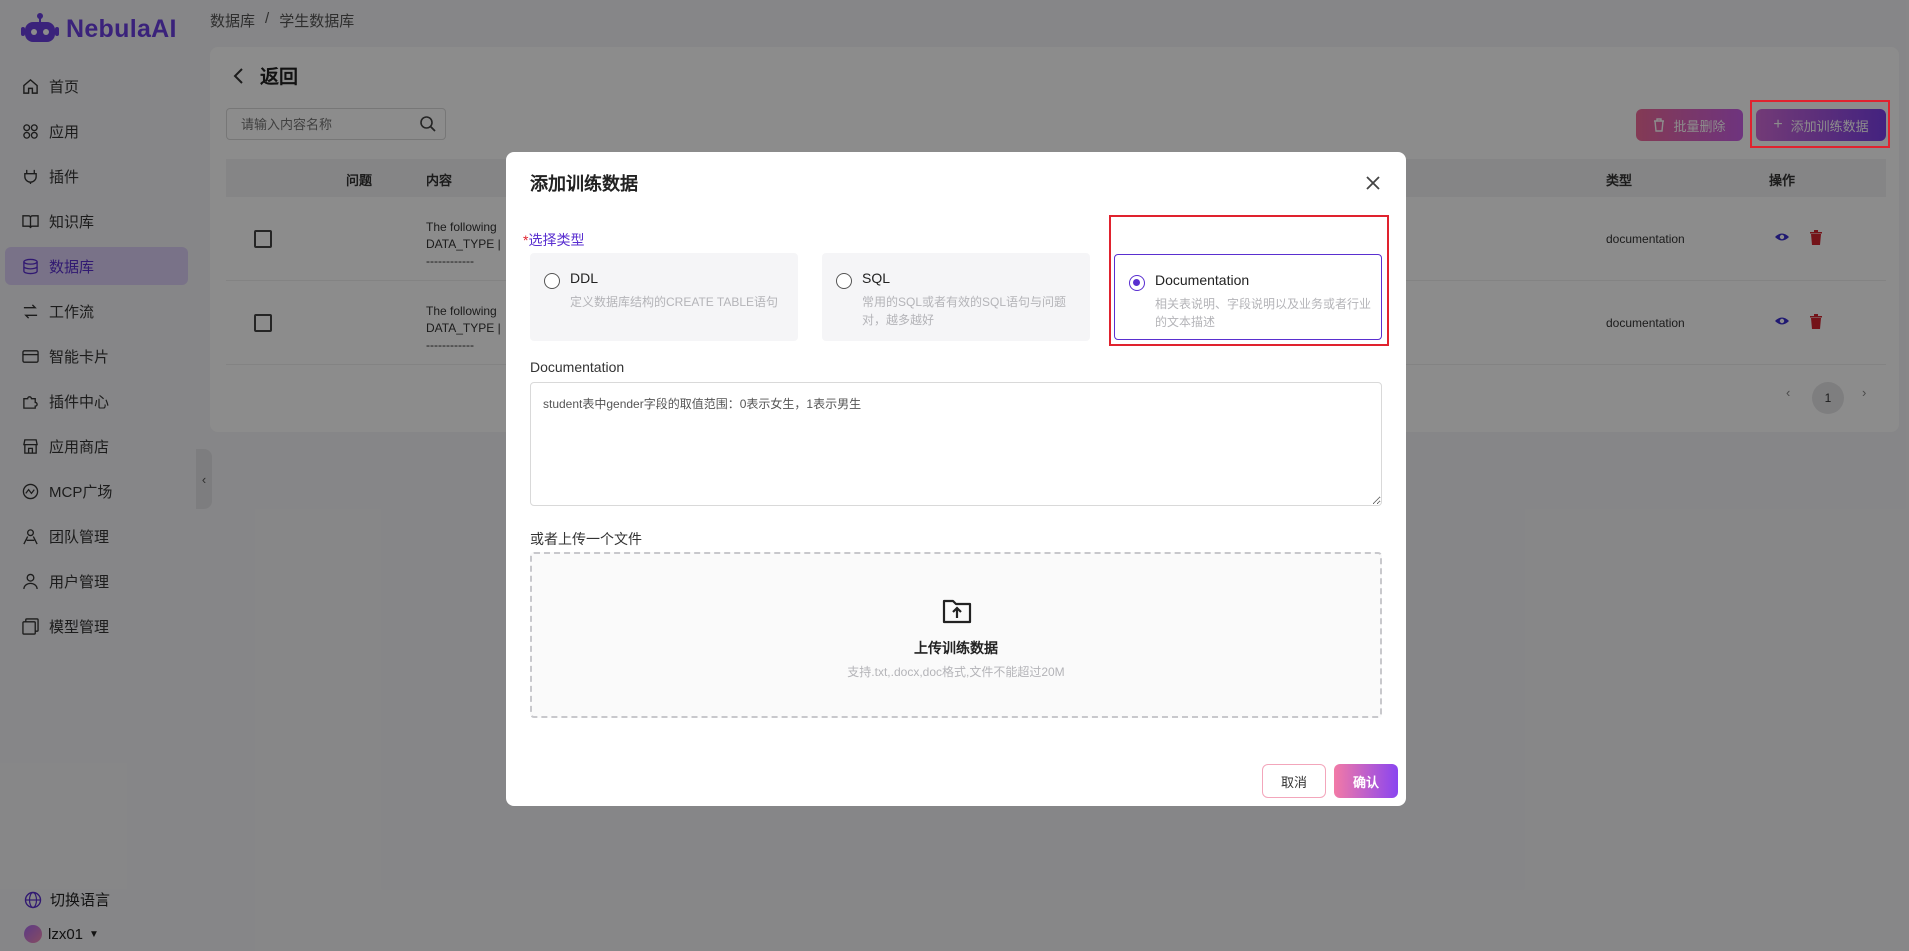 This screenshot has width=1909, height=951. I want to click on type-option-ddl: DDL 定义数据库结构的CREATE TABLE语句, so click(664, 297).